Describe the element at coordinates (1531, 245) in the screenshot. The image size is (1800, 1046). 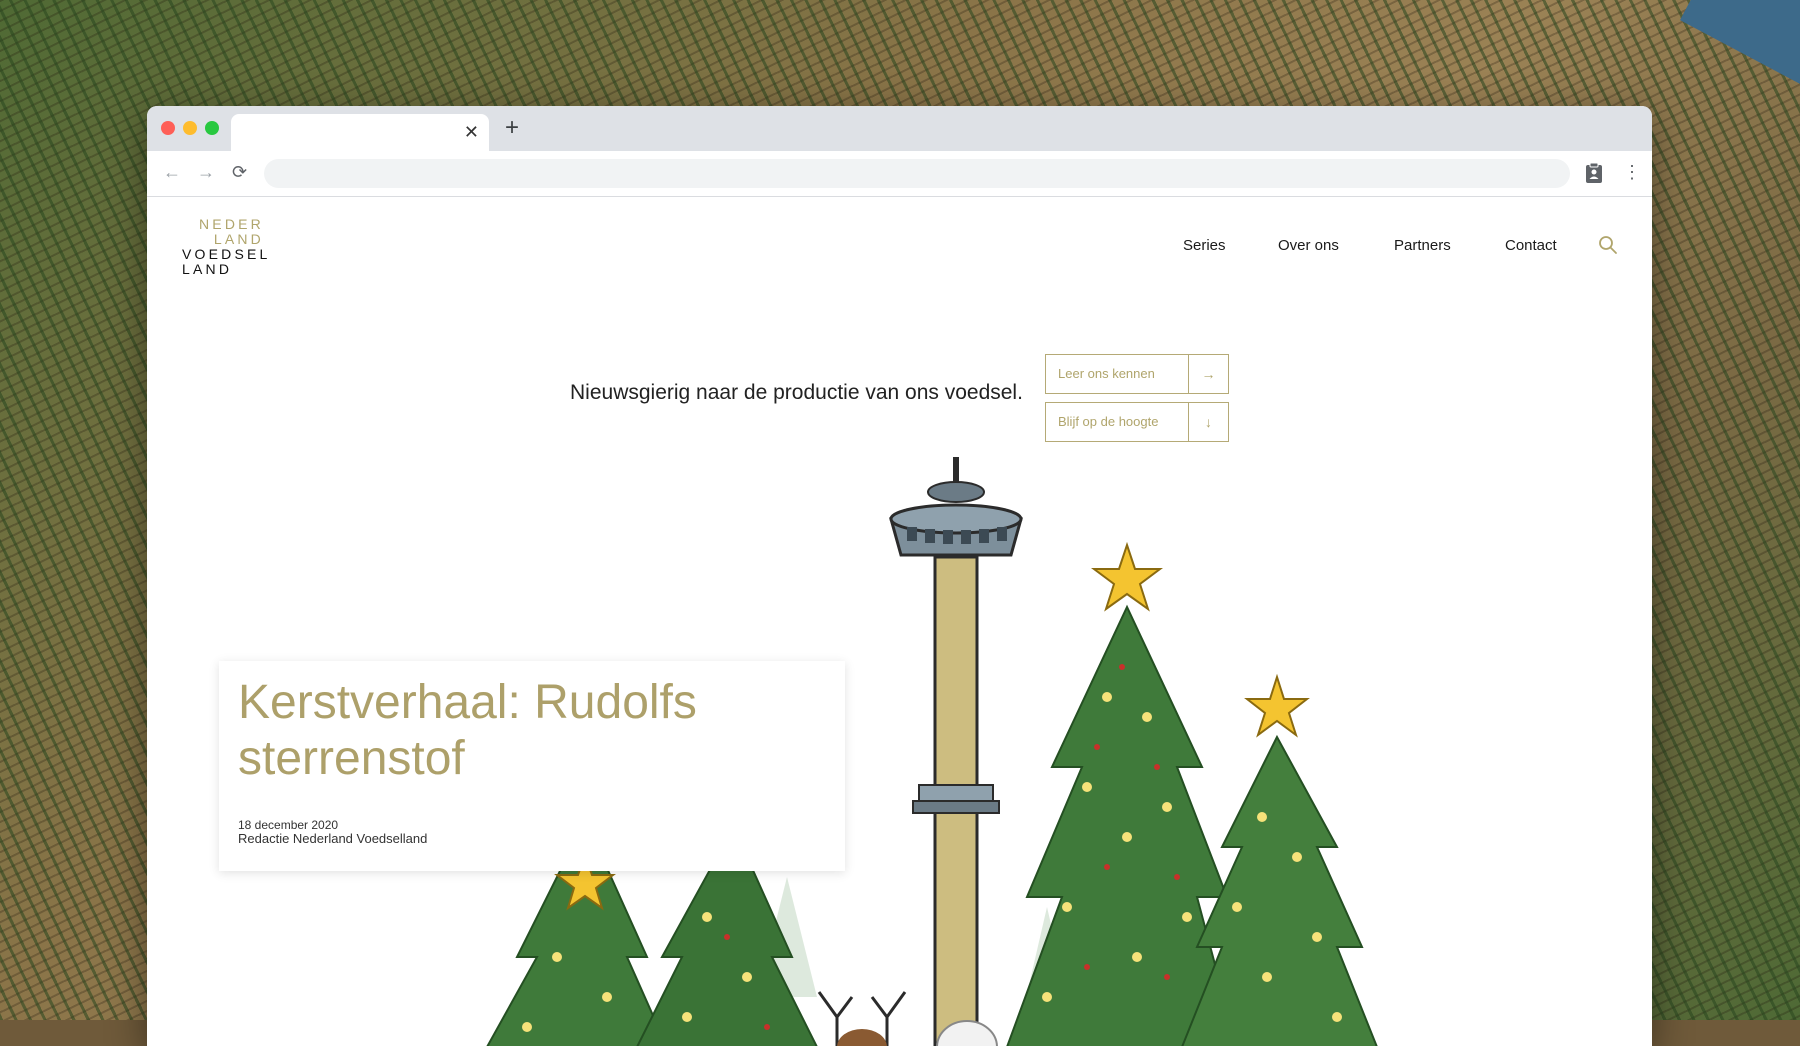
I see `nav-link-contact: Contact` at that location.